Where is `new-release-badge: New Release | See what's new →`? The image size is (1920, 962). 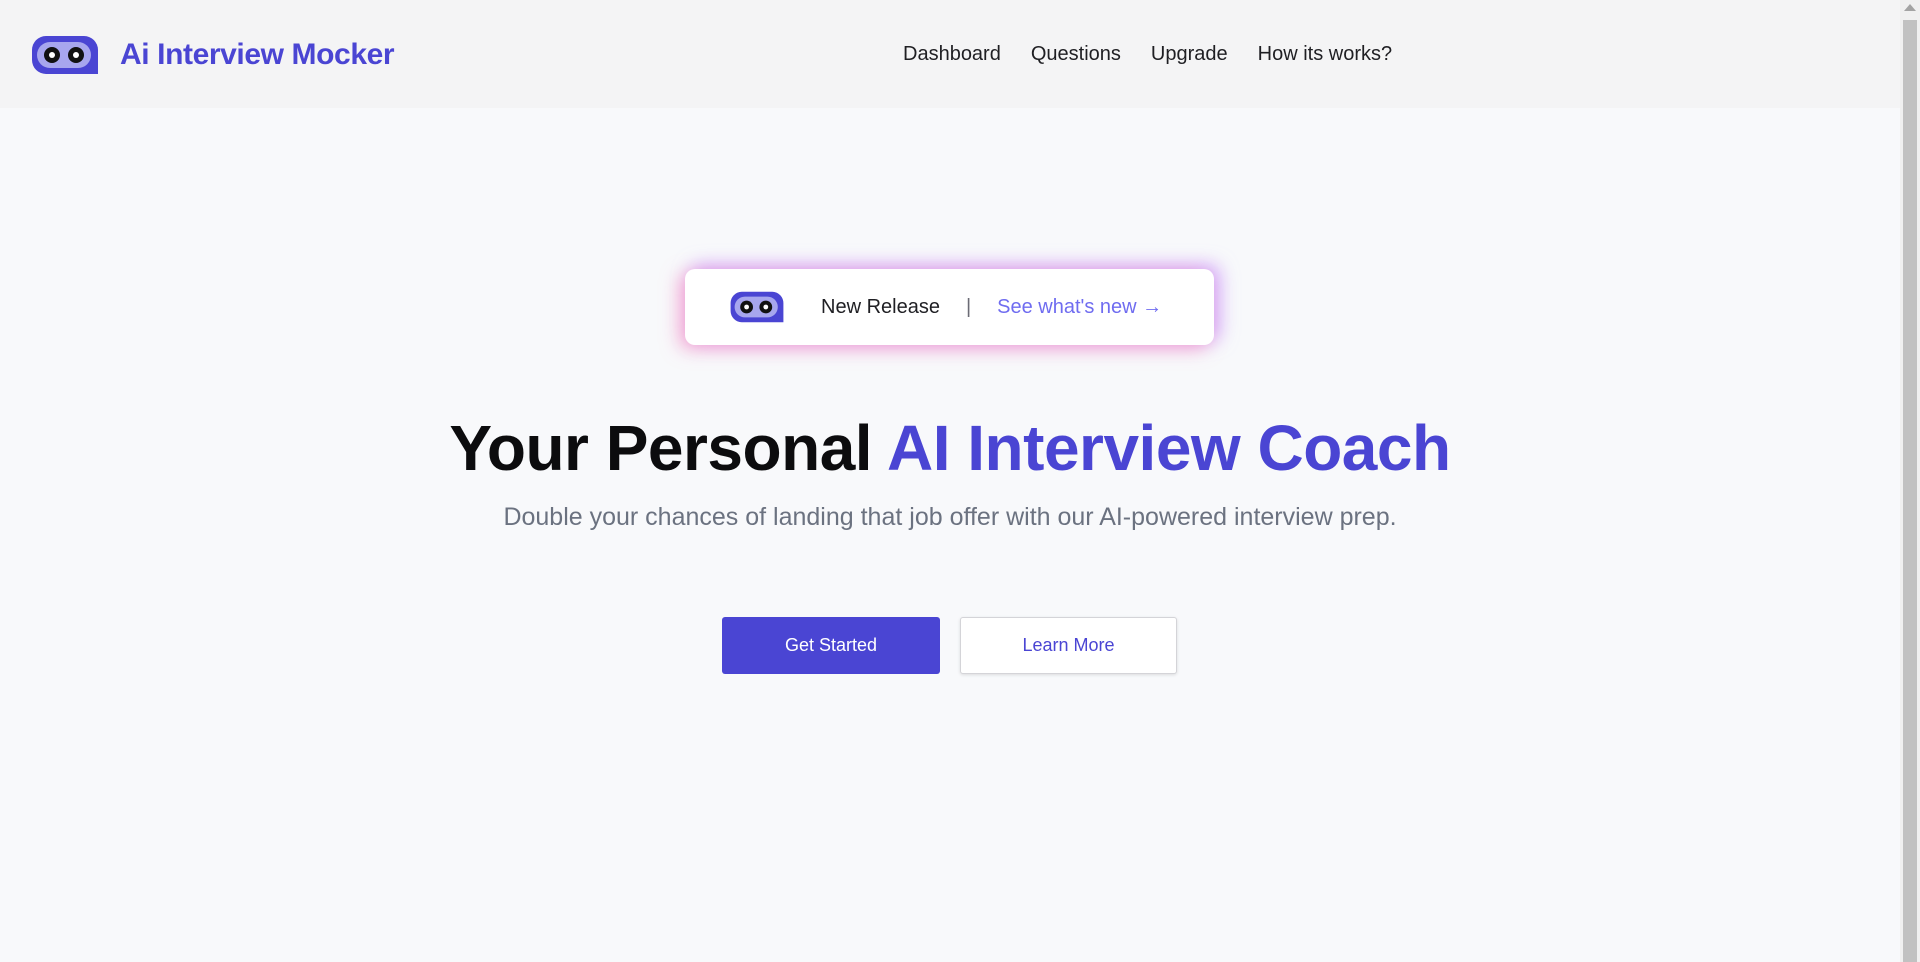 new-release-badge: New Release | See what's new → is located at coordinates (949, 307).